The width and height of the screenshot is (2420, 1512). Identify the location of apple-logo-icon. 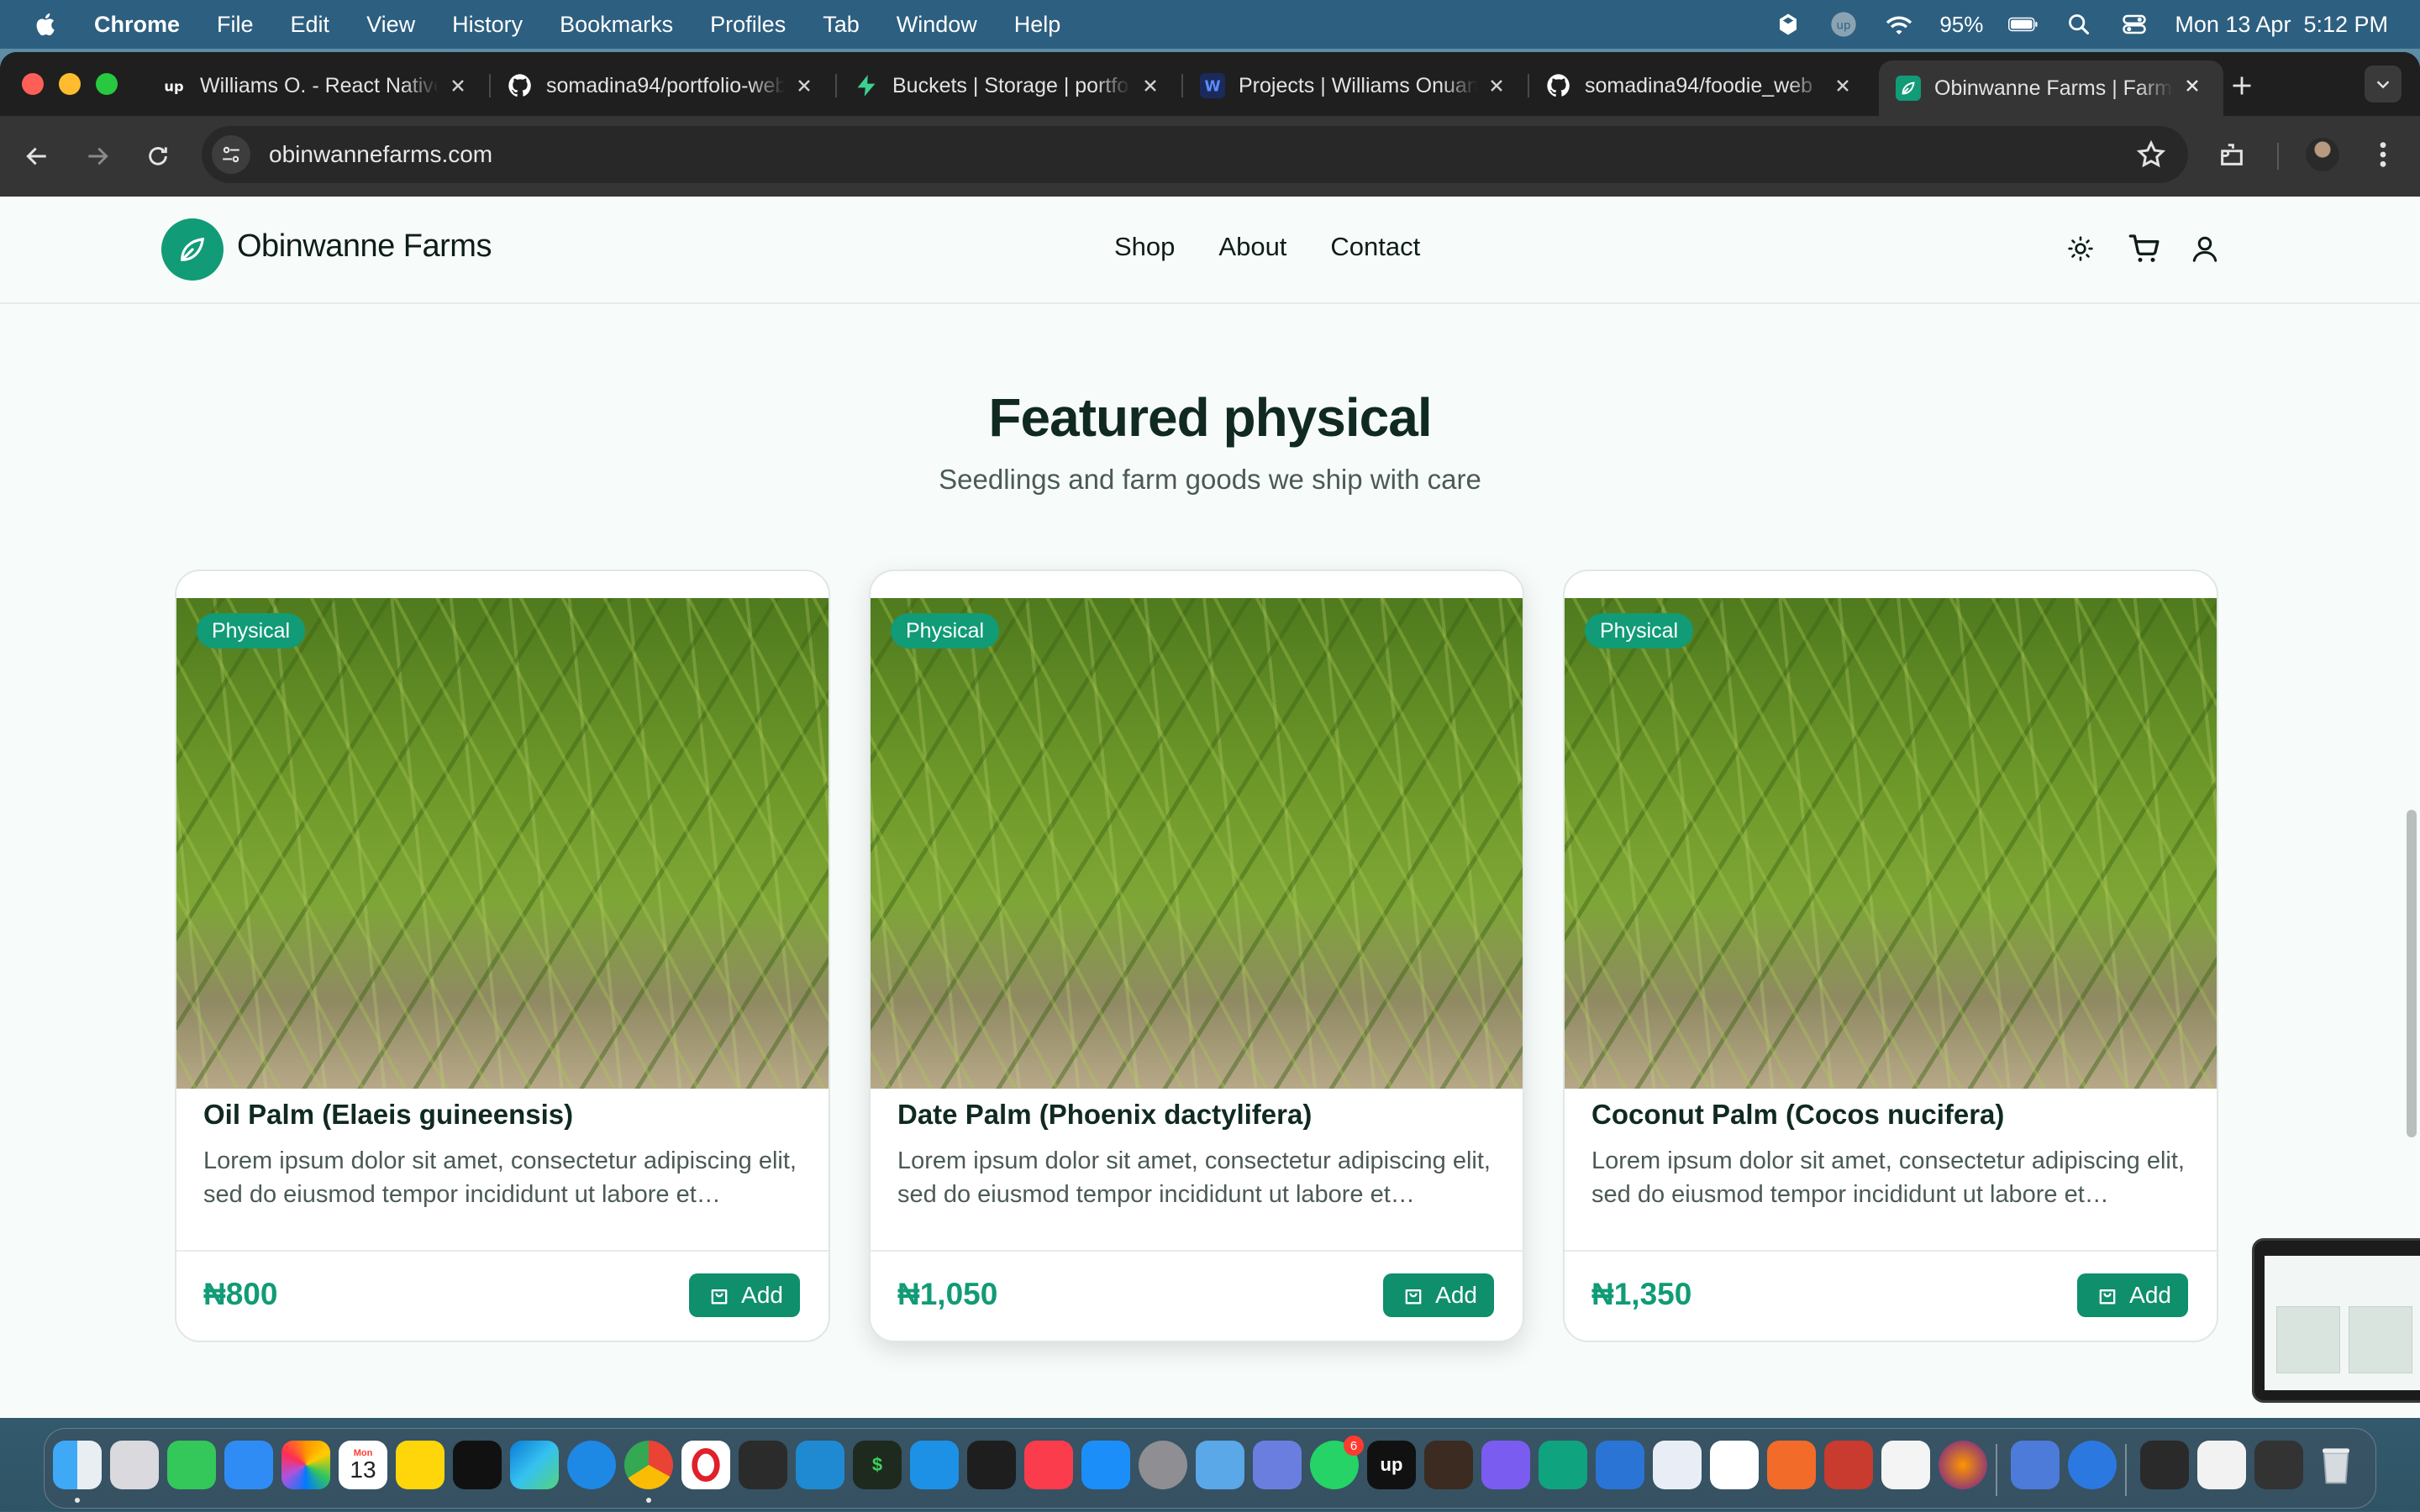
(46, 24).